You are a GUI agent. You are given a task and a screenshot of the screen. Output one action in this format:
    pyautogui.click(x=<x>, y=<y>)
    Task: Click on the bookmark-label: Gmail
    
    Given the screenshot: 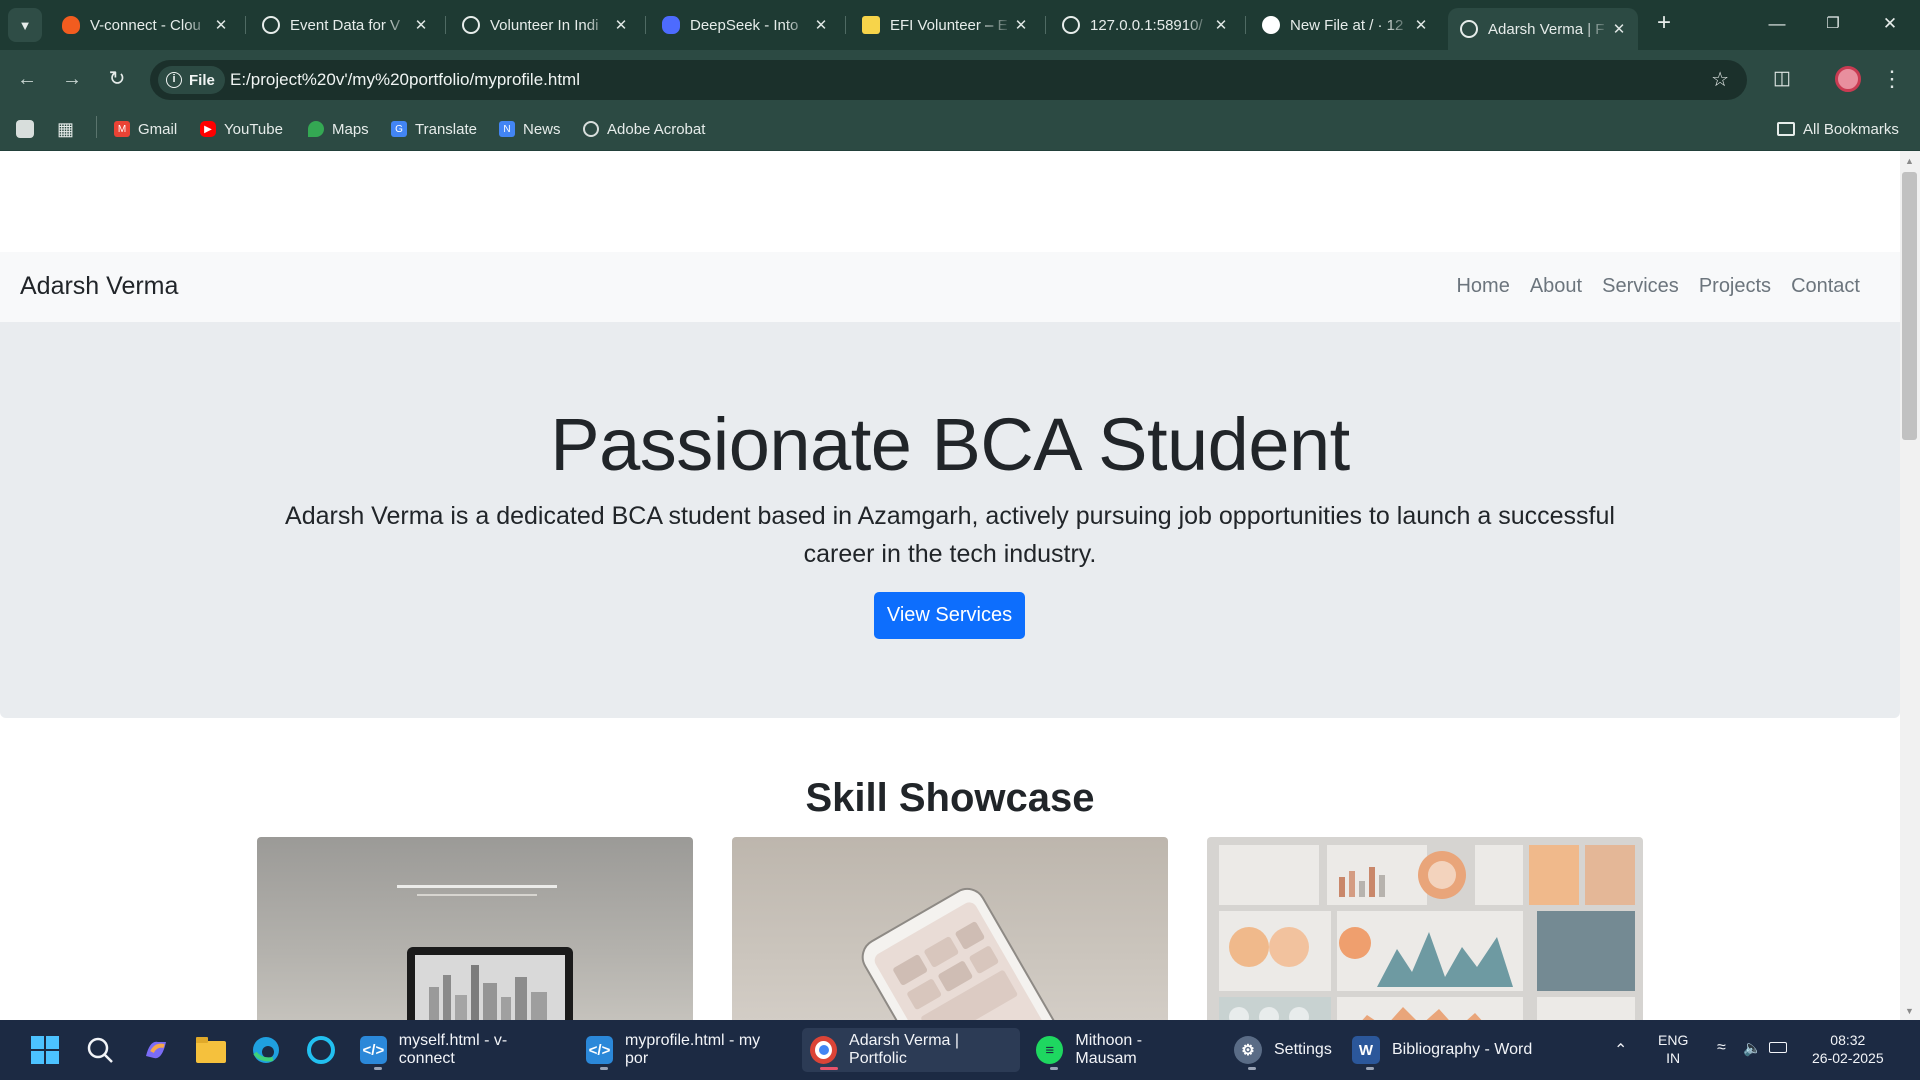 What is the action you would take?
    pyautogui.click(x=158, y=129)
    